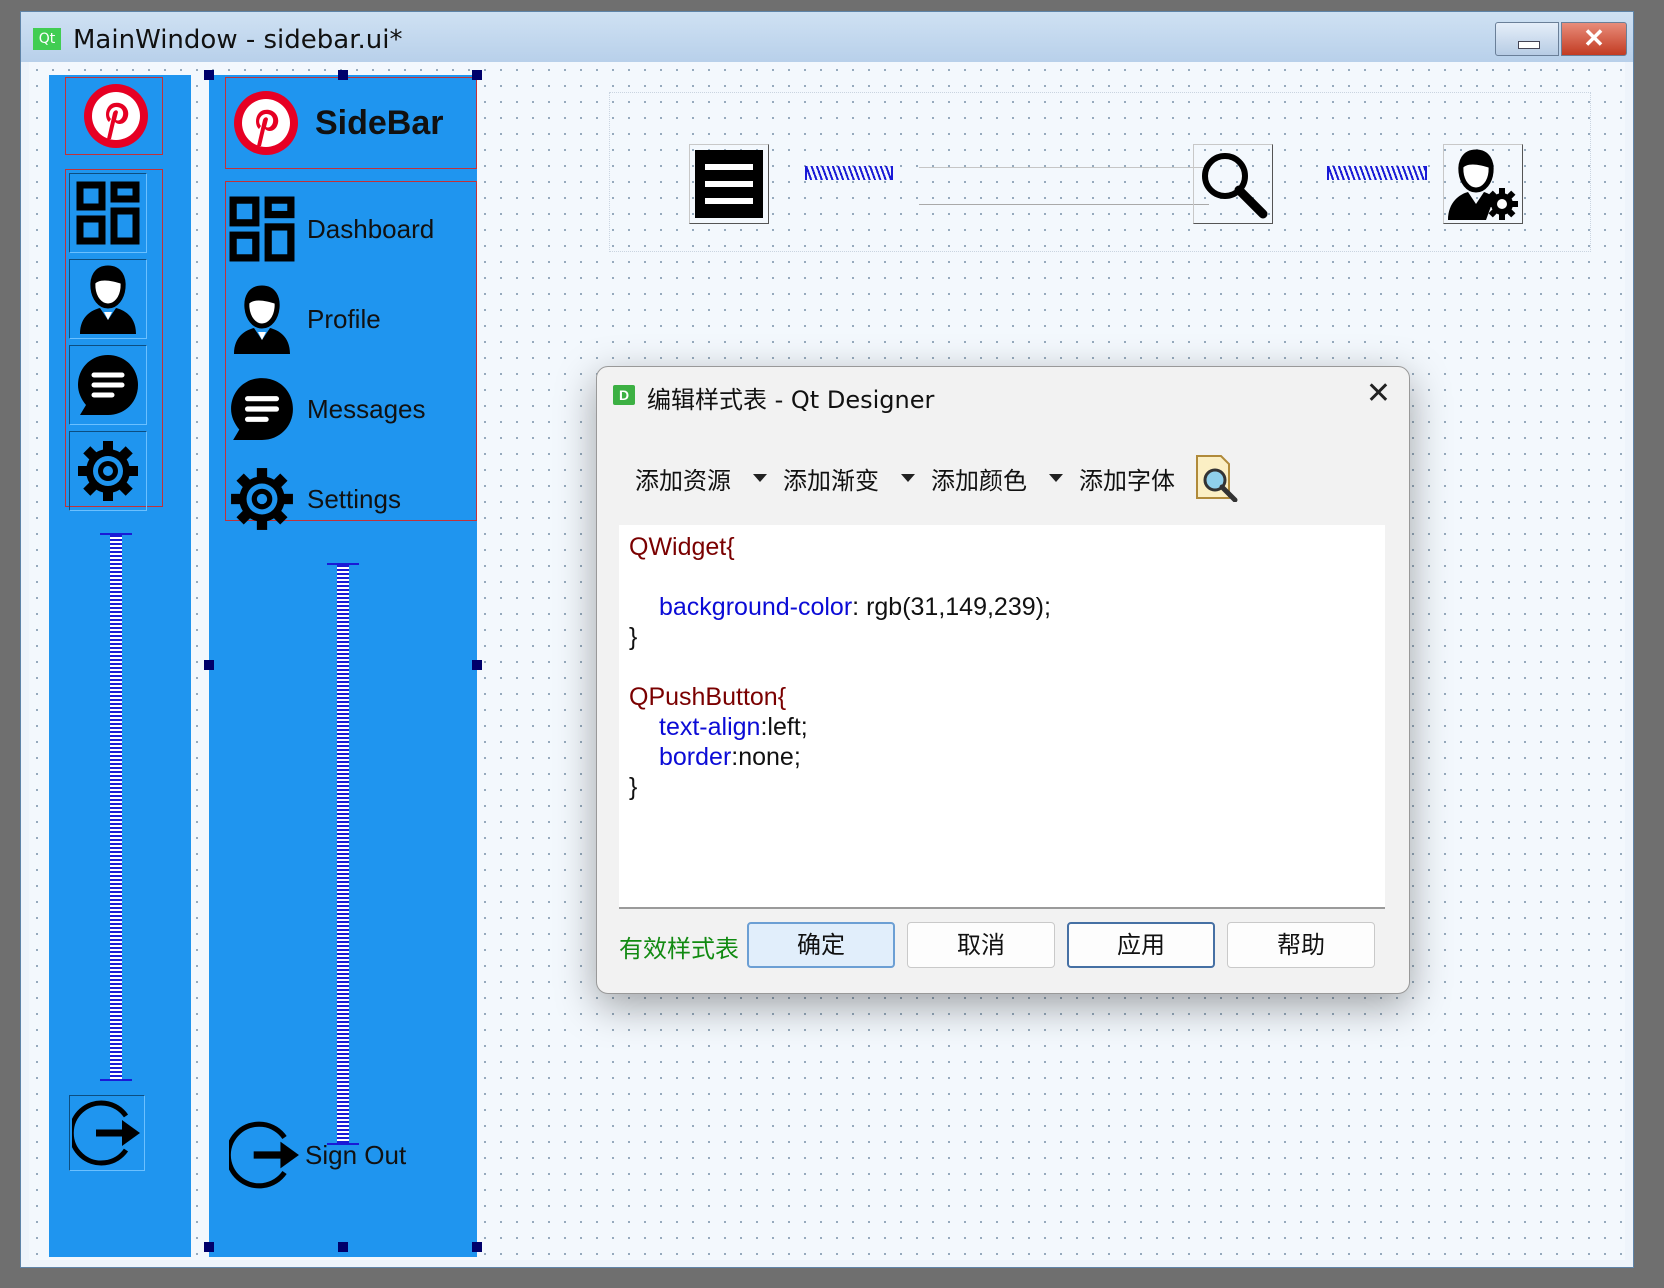 The height and width of the screenshot is (1288, 1664). I want to click on nav-dashboard-button, so click(108, 213).